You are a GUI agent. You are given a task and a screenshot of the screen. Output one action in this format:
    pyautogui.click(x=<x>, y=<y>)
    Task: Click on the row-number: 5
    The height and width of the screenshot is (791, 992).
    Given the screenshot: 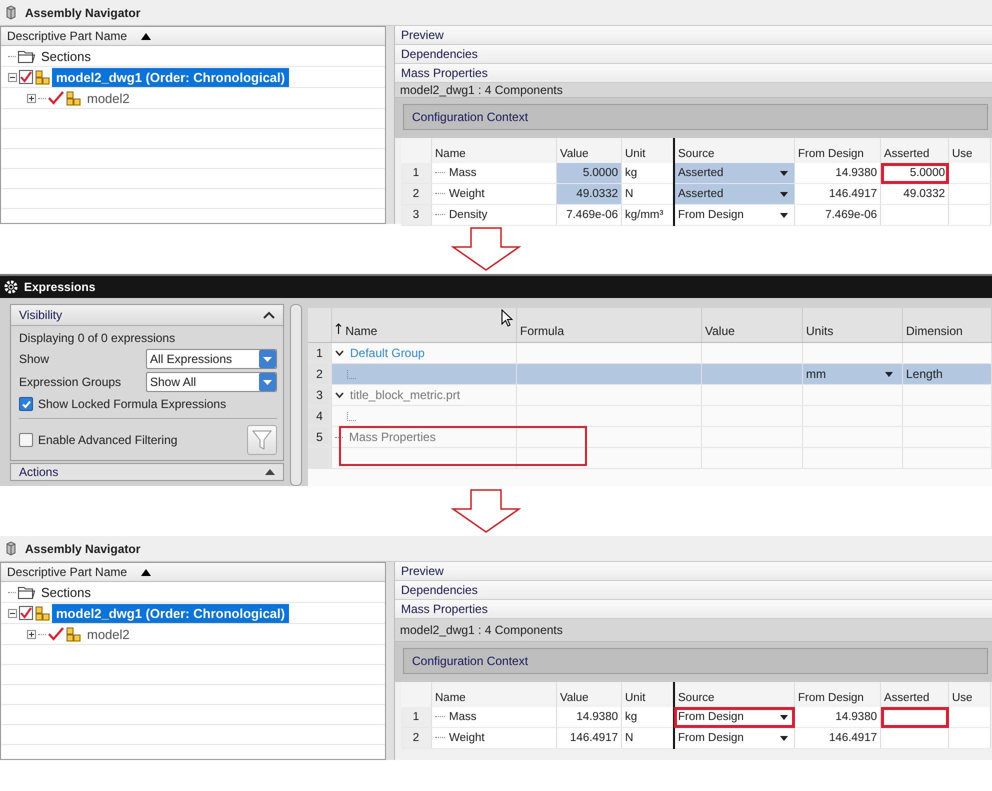 What is the action you would take?
    pyautogui.click(x=320, y=437)
    